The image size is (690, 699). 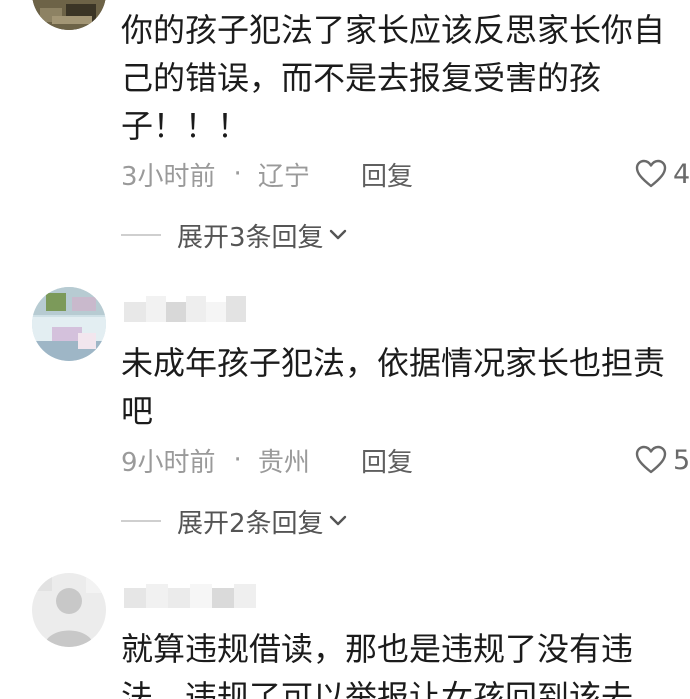 I want to click on expand-replies-label: 展开2条回复, so click(x=250, y=523).